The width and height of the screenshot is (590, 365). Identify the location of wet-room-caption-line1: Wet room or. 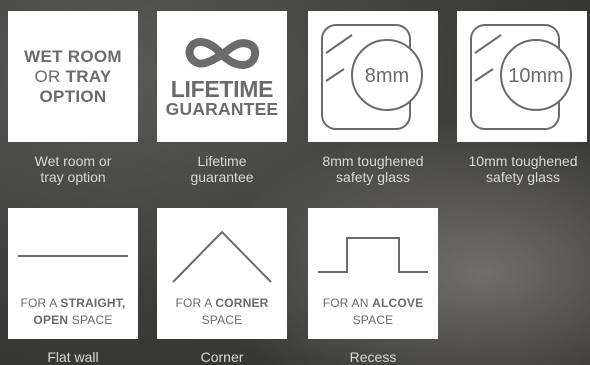
(73, 161).